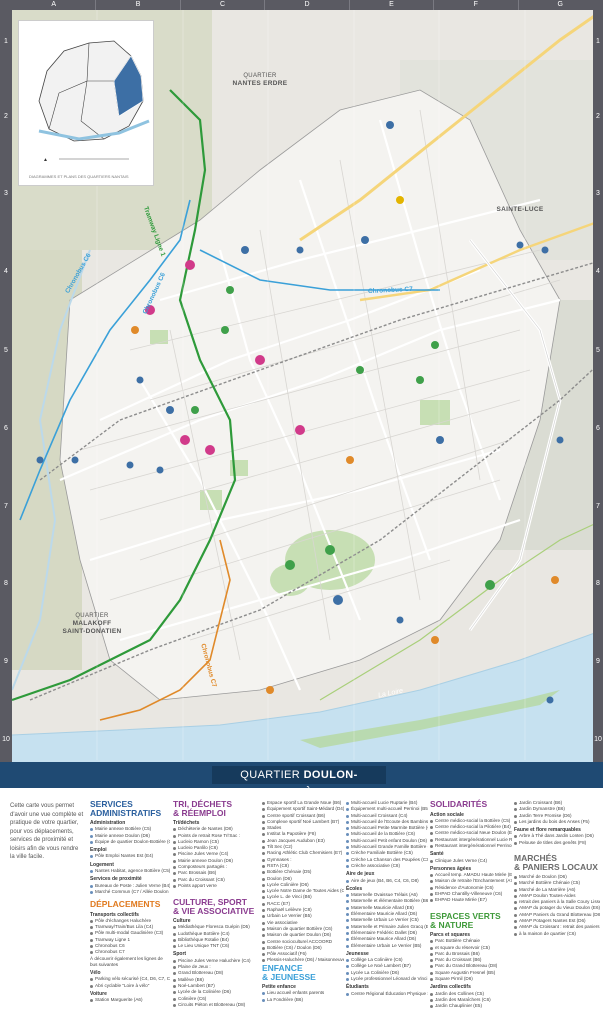 The width and height of the screenshot is (603, 1024). Describe the element at coordinates (299, 782) in the screenshot. I see `page-title: QUARTIER DOULON-BOTTIÈRE` at that location.